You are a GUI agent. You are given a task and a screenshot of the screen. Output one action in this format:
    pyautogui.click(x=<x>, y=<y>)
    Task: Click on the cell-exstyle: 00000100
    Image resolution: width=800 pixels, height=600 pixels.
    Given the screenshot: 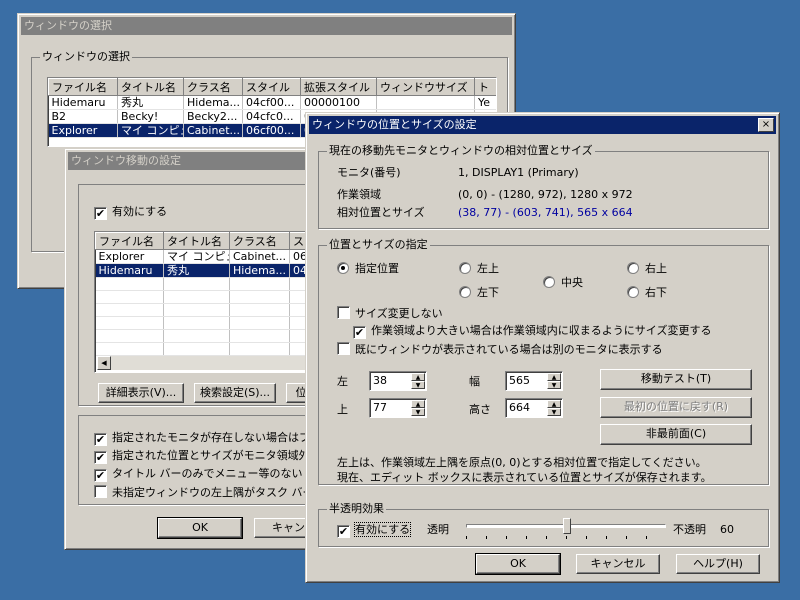 What is the action you would take?
    pyautogui.click(x=338, y=102)
    